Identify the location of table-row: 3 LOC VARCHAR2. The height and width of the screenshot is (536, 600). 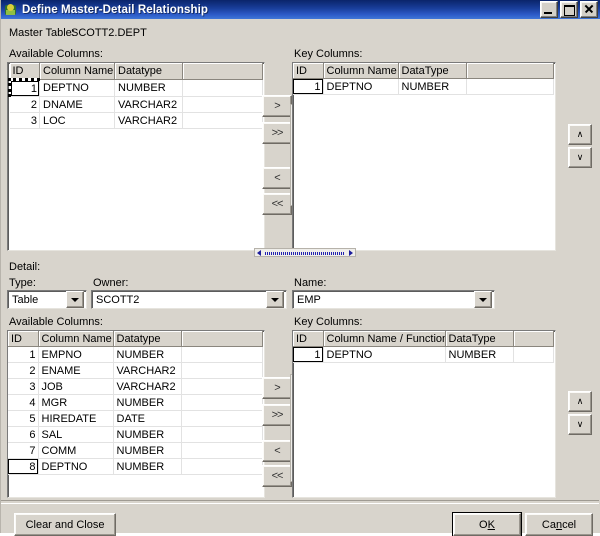
(136, 120).